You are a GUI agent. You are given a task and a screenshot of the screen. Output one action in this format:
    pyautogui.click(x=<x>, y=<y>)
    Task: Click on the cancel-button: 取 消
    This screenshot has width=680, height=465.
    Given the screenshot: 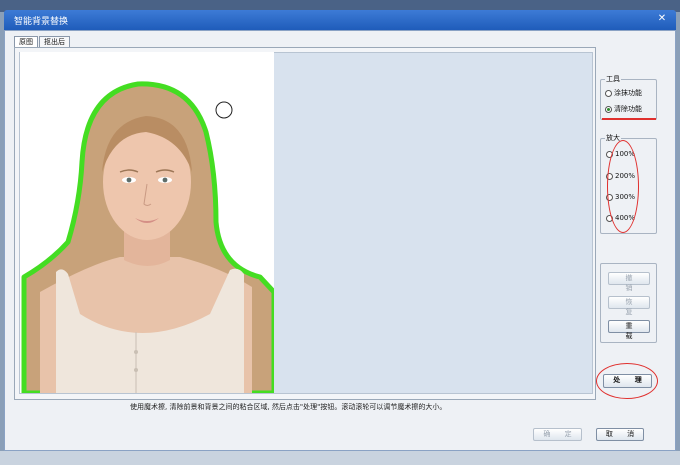 What is the action you would take?
    pyautogui.click(x=620, y=434)
    